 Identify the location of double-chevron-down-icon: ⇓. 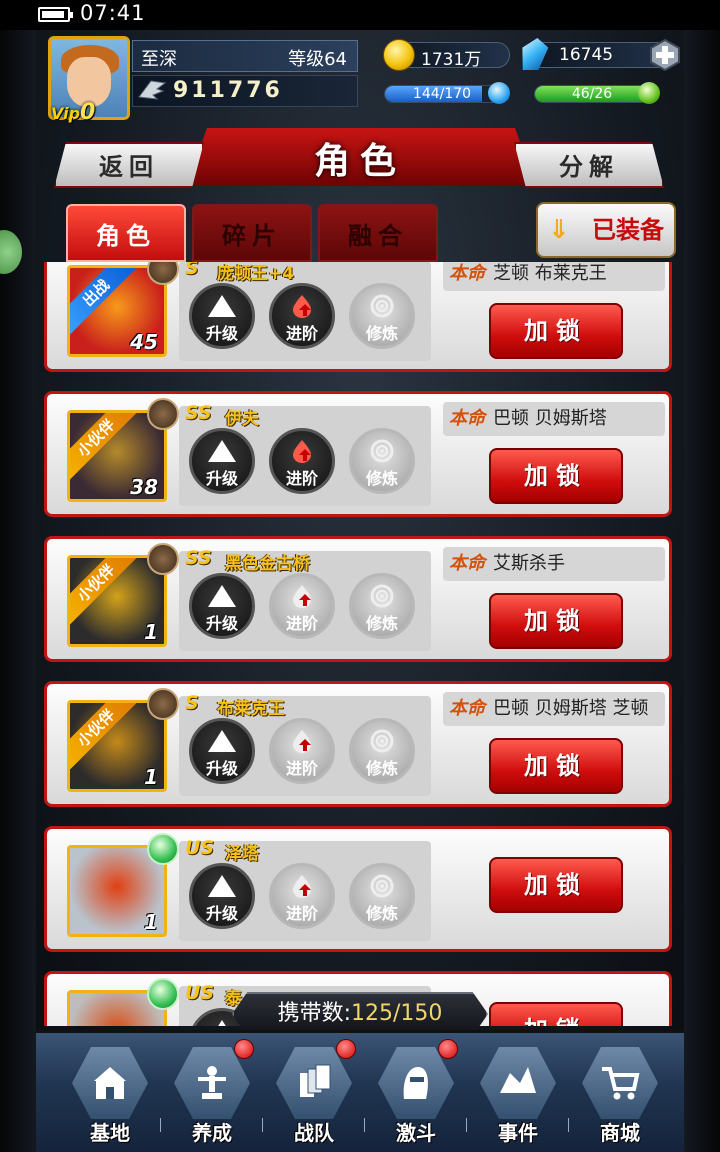
(559, 230).